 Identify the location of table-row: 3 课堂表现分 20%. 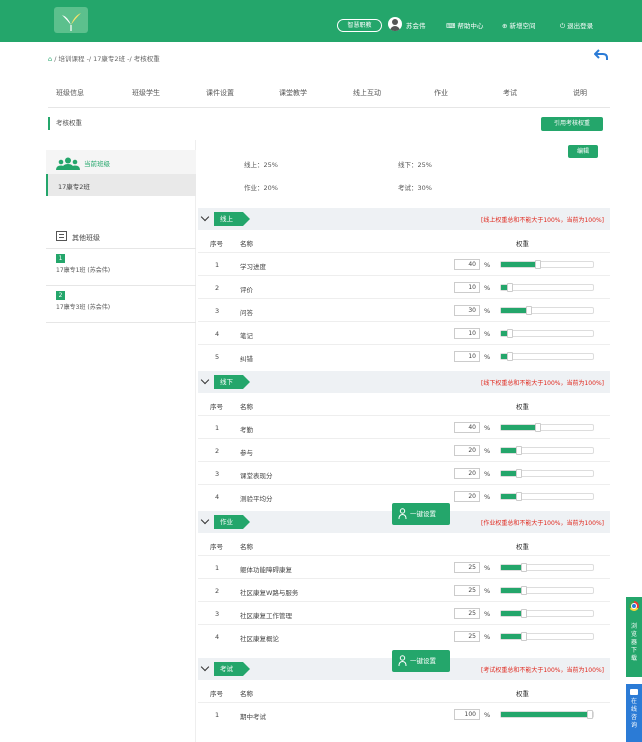
(404, 472).